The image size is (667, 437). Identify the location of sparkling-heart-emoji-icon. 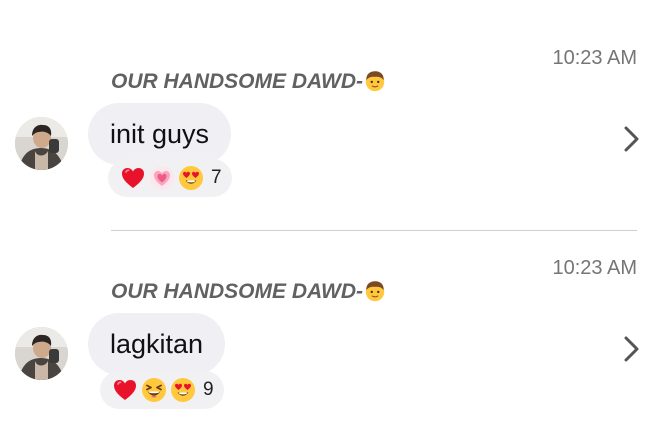
(162, 178).